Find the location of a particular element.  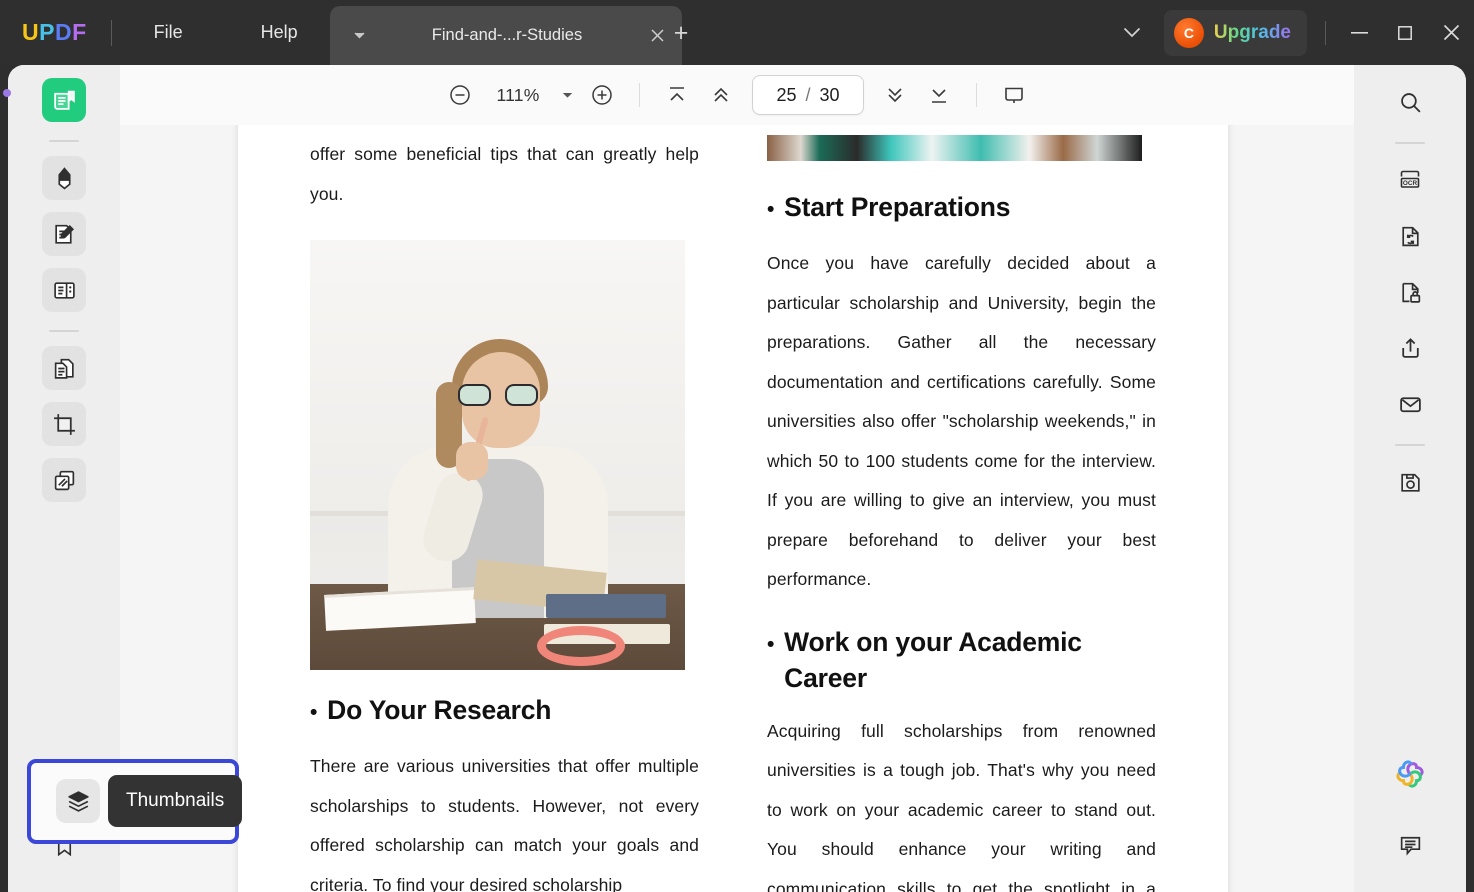

titlebar-divider is located at coordinates (111, 32).